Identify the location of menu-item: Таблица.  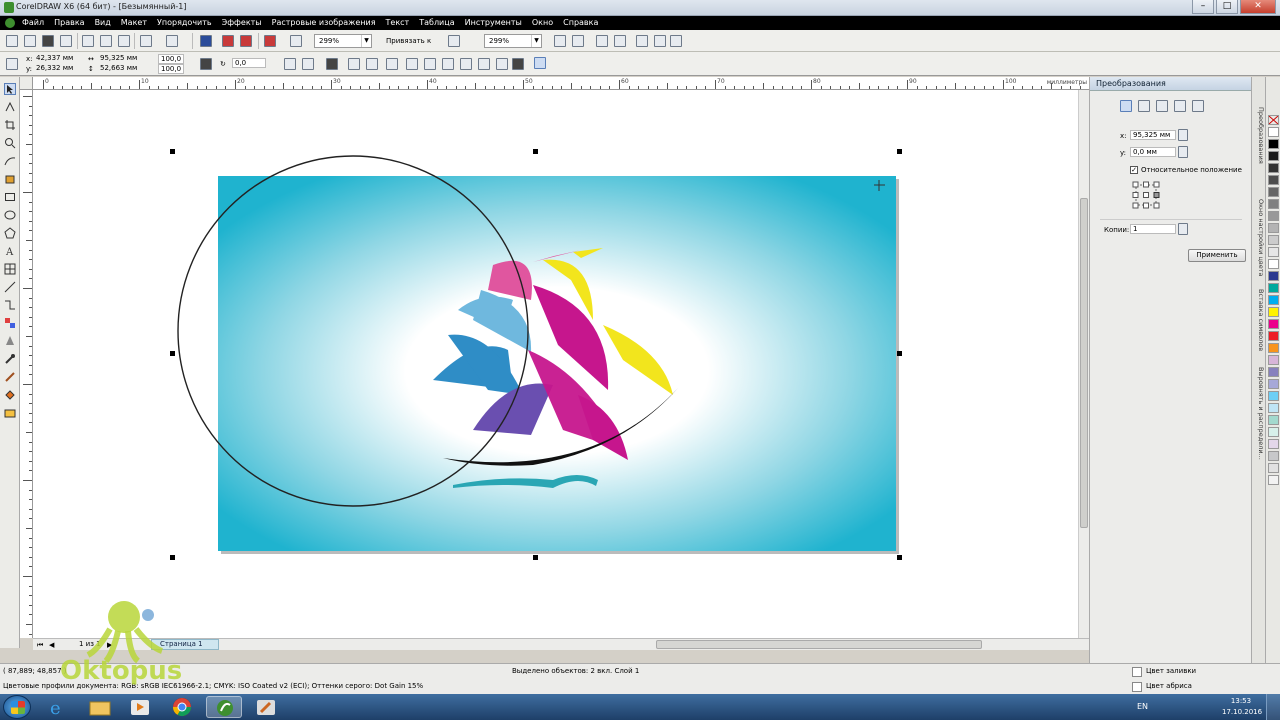
(436, 23).